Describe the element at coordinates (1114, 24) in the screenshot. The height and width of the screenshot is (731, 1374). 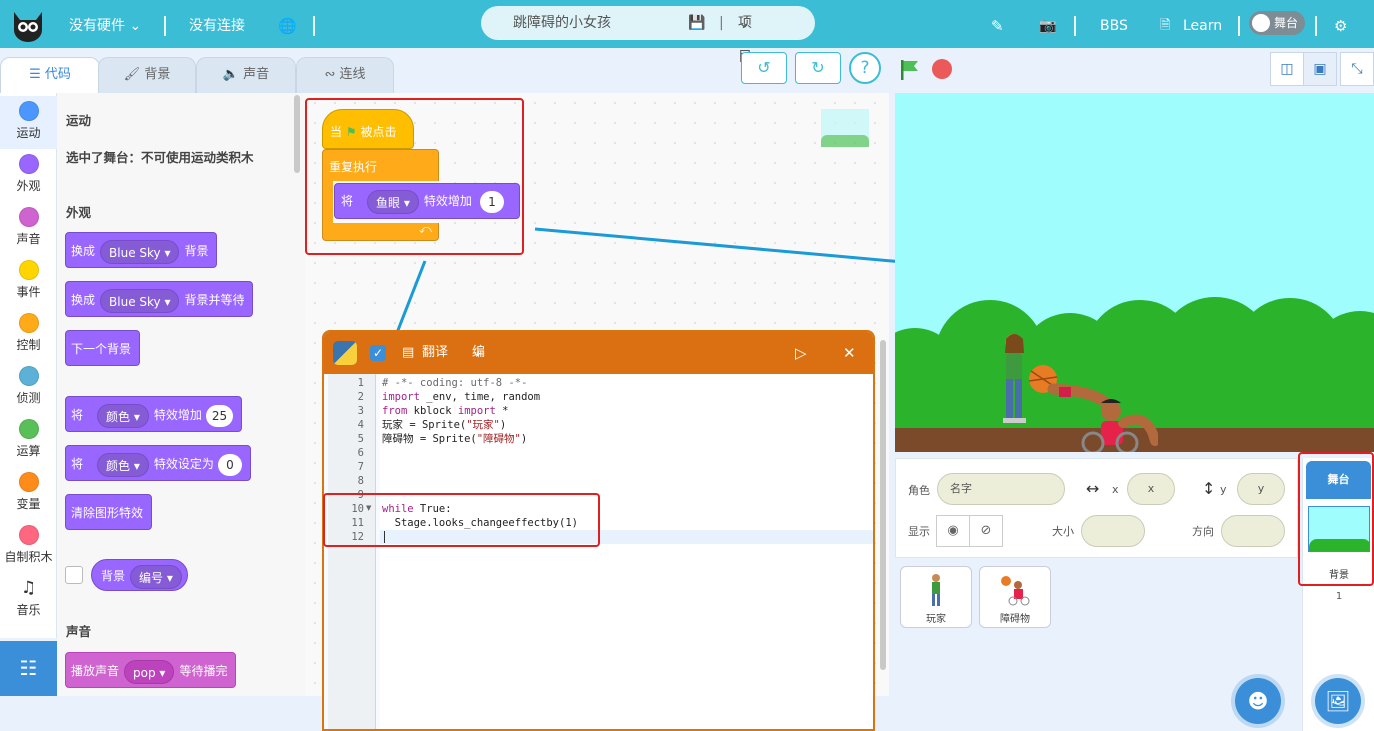
I see `bbs-link: BBS` at that location.